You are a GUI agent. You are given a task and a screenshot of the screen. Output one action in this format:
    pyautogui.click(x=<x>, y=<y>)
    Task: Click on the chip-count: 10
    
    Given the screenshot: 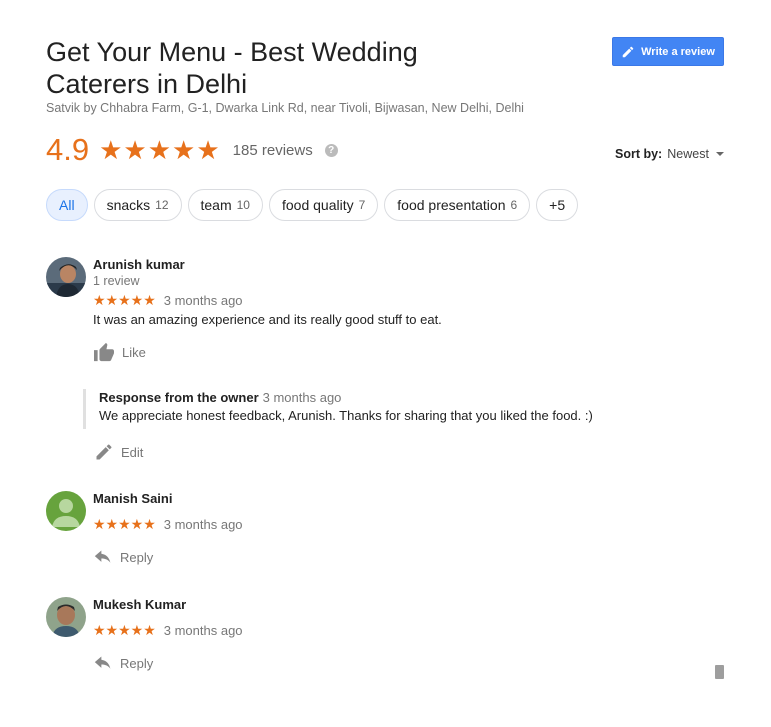 What is the action you would take?
    pyautogui.click(x=243, y=205)
    